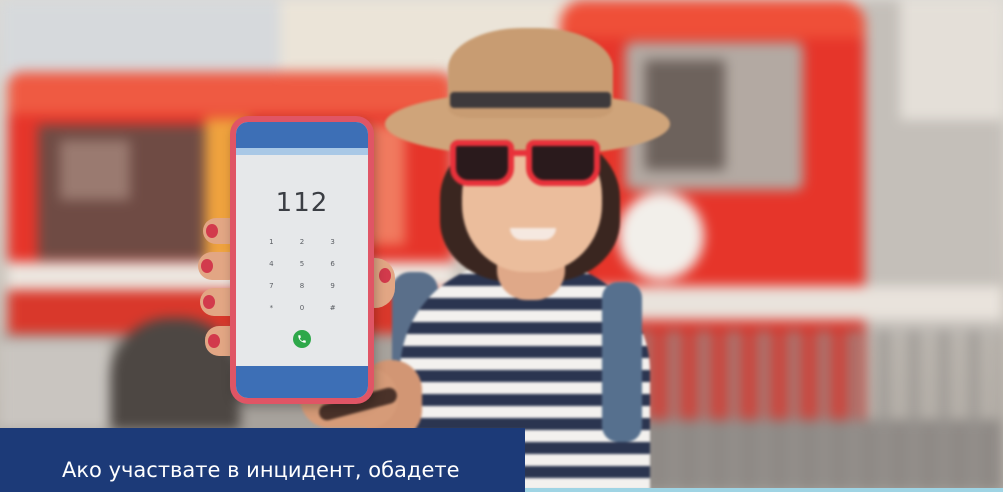  What do you see at coordinates (302, 382) in the screenshot?
I see `phone-nav-bar` at bounding box center [302, 382].